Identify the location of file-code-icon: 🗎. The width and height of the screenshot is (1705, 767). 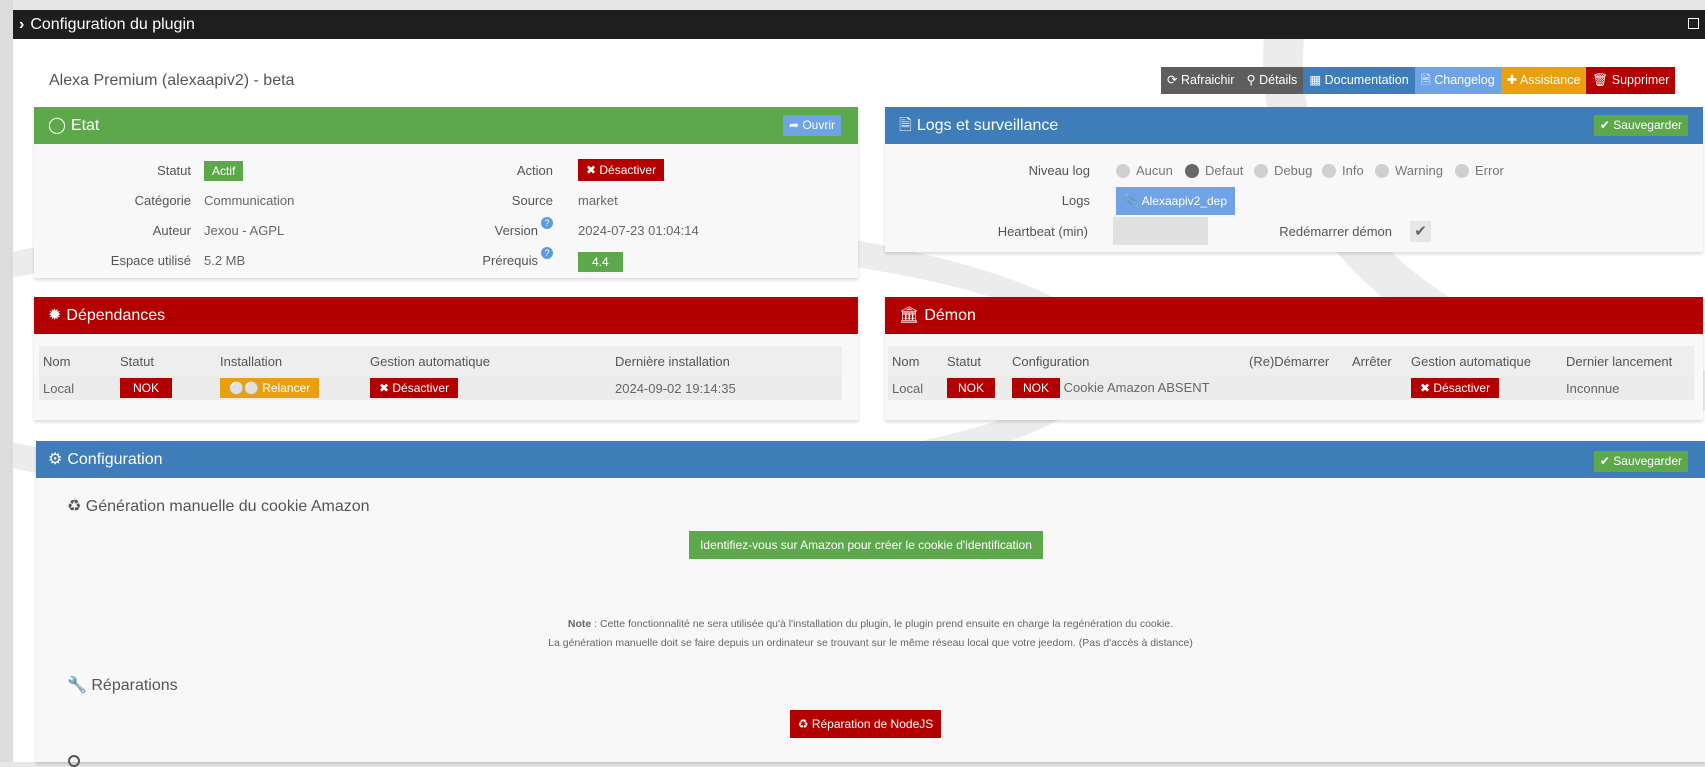
(1427, 80).